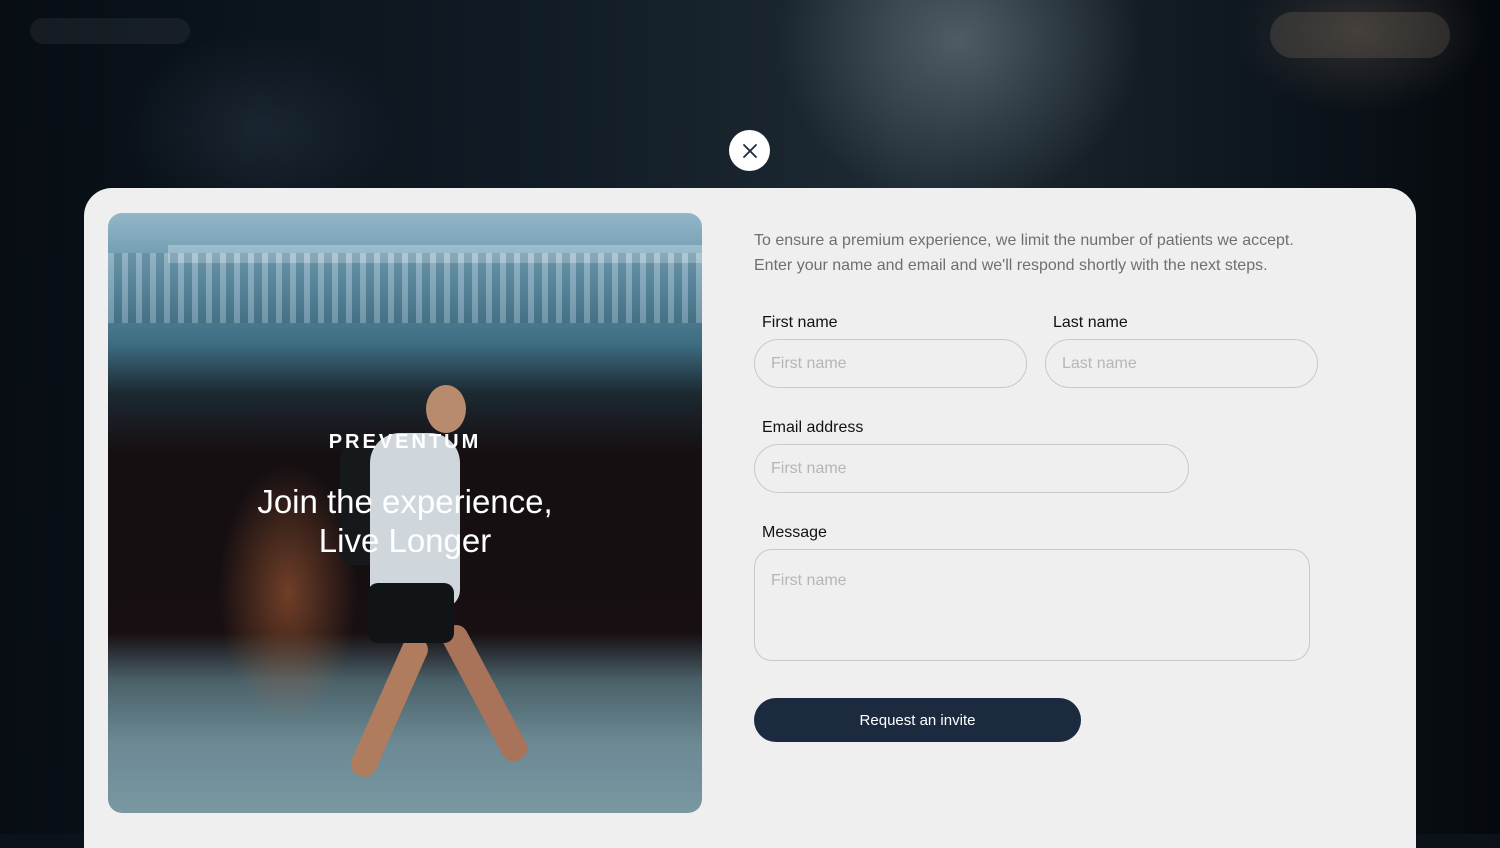  Describe the element at coordinates (446, 409) in the screenshot. I see `hero-runner-head` at that location.